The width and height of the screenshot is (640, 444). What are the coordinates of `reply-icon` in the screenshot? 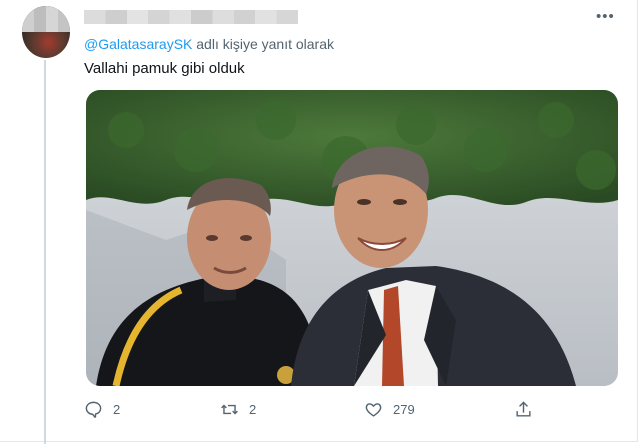 It's located at (93, 409).